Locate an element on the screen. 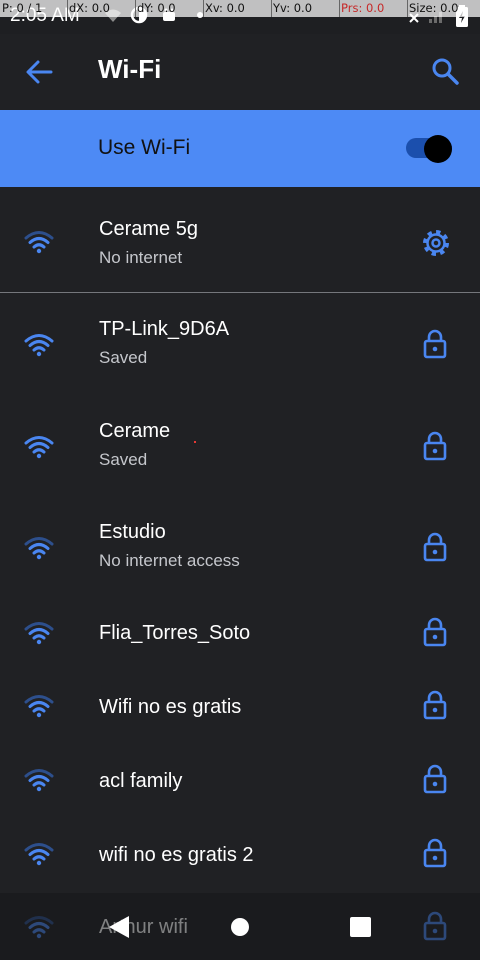 The image size is (480, 960). search-icon is located at coordinates (445, 71).